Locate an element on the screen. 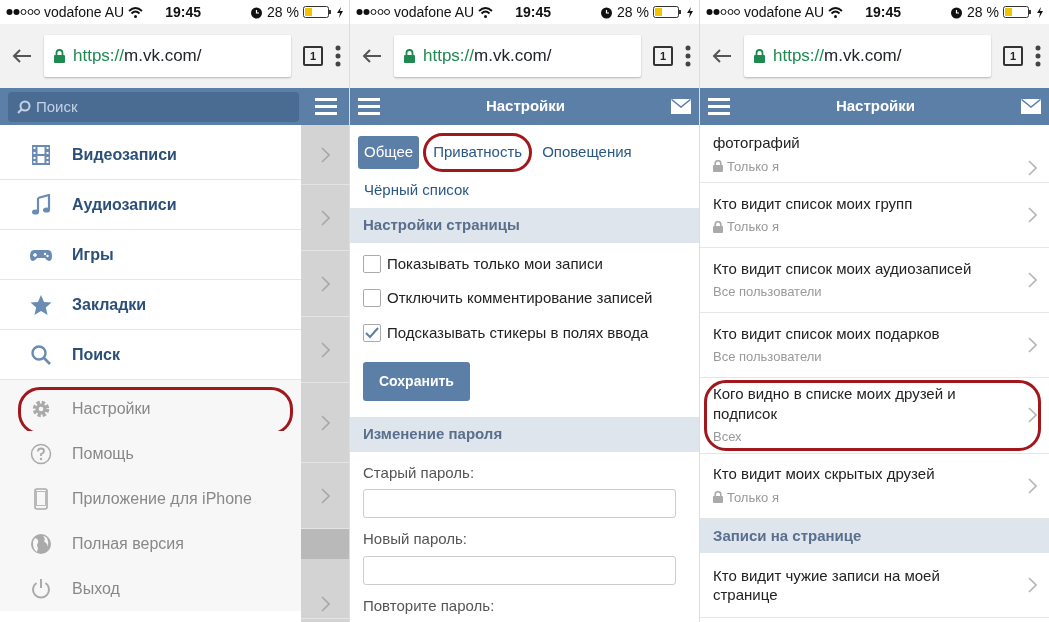 Image resolution: width=1049 pixels, height=622 pixels. power-icon is located at coordinates (41, 588).